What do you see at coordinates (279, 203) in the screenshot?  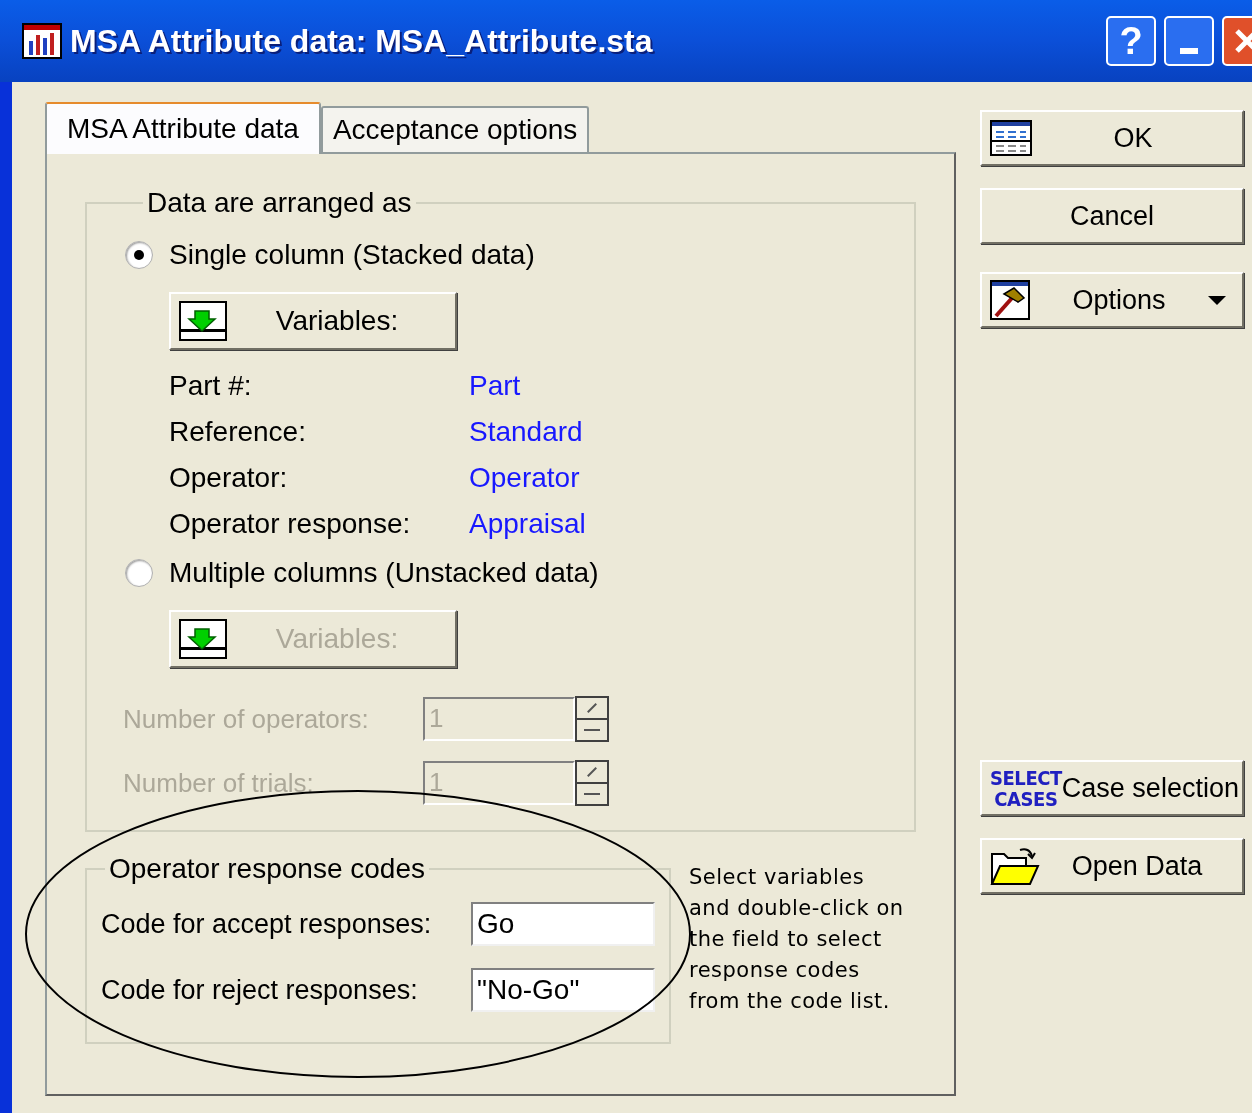 I see `group-title: Data are arranged as` at bounding box center [279, 203].